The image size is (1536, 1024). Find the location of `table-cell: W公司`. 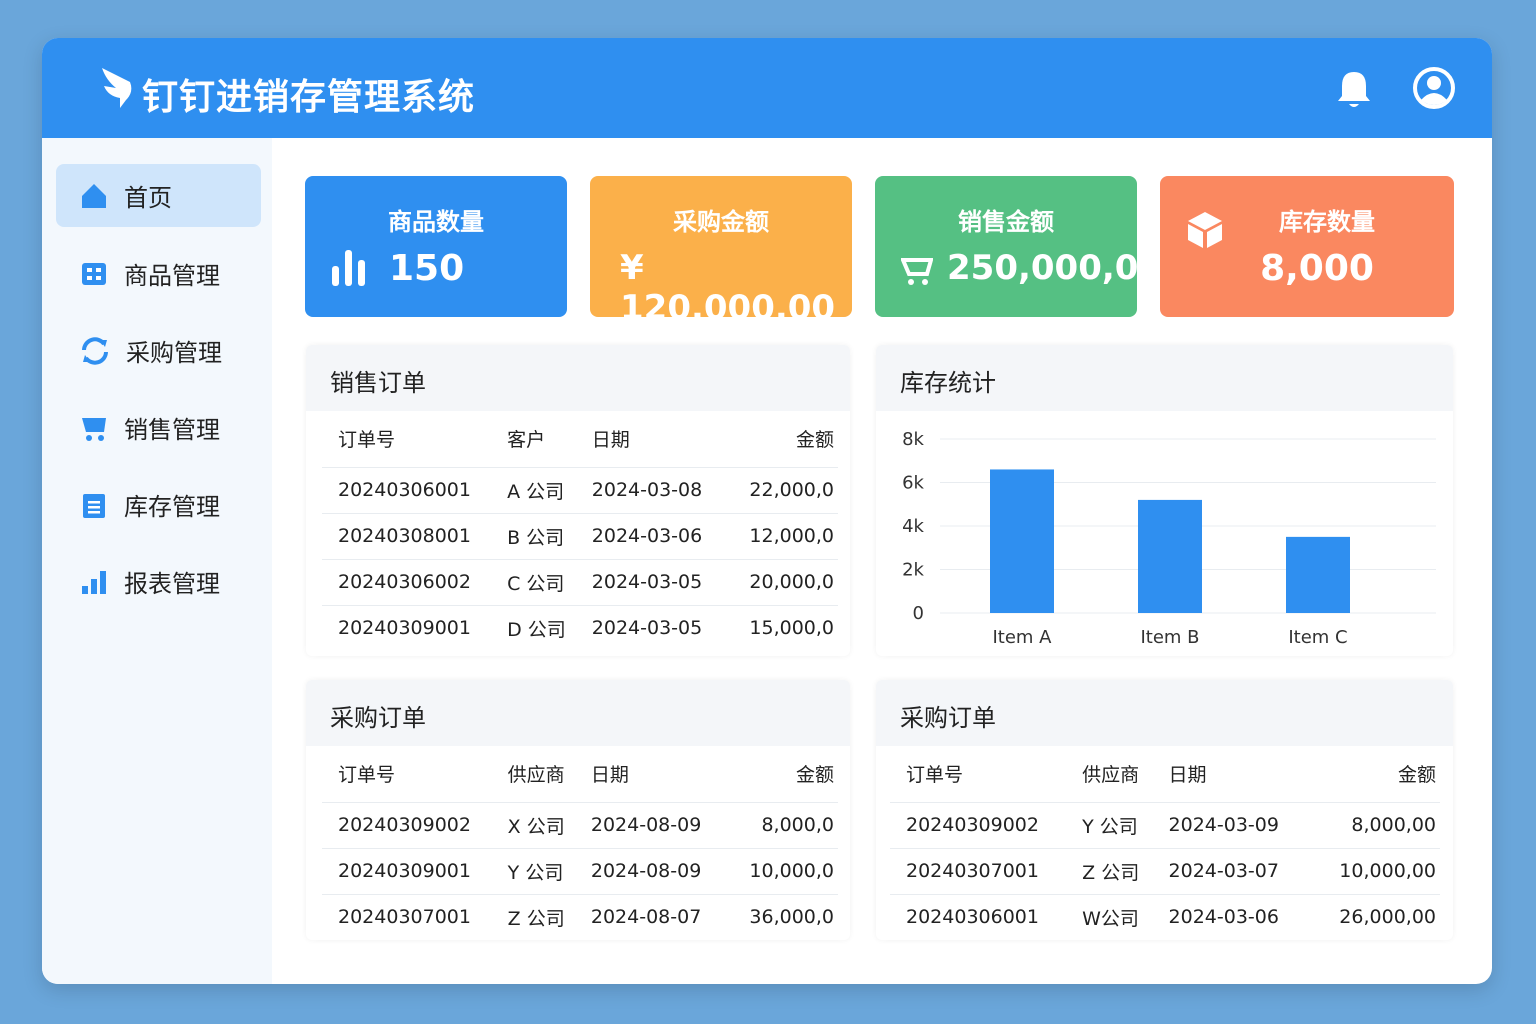

table-cell: W公司 is located at coordinates (1109, 916).